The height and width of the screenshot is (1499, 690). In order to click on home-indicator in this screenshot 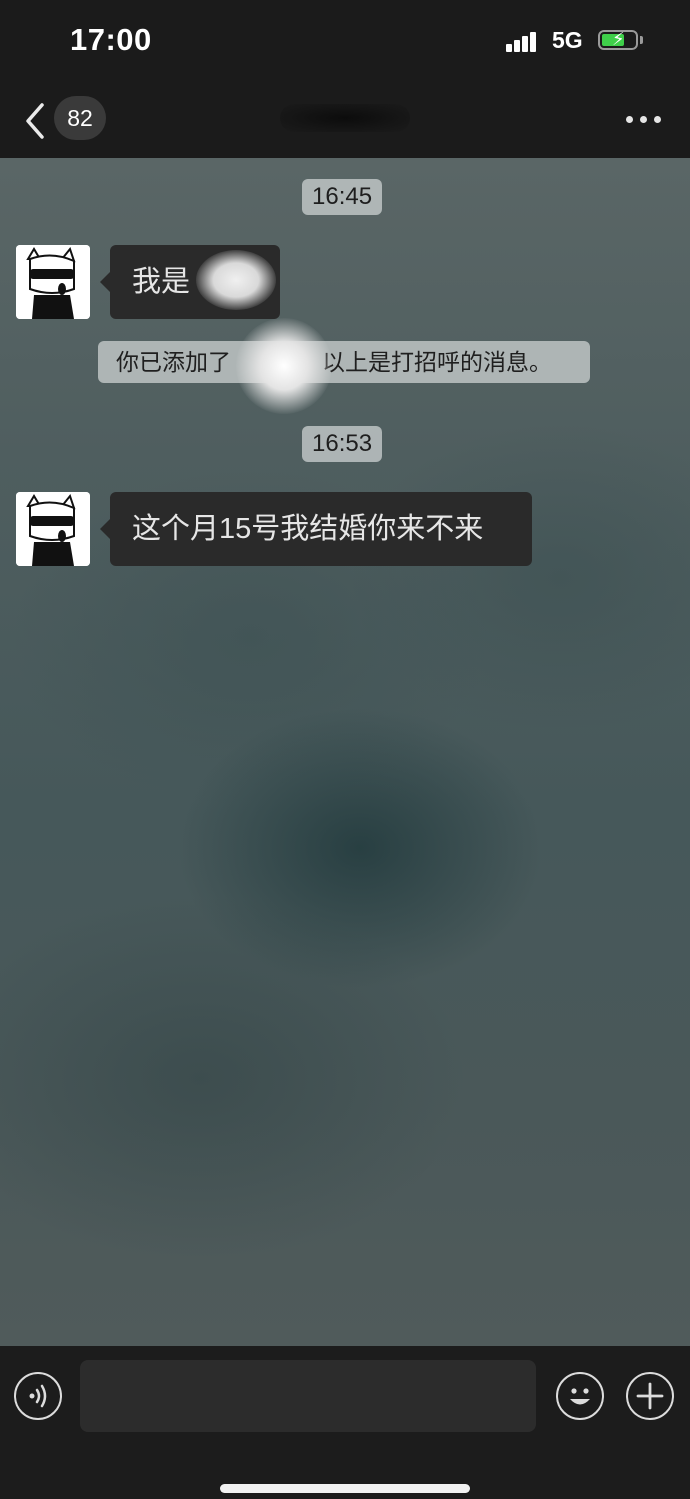, I will do `click(345, 1488)`.